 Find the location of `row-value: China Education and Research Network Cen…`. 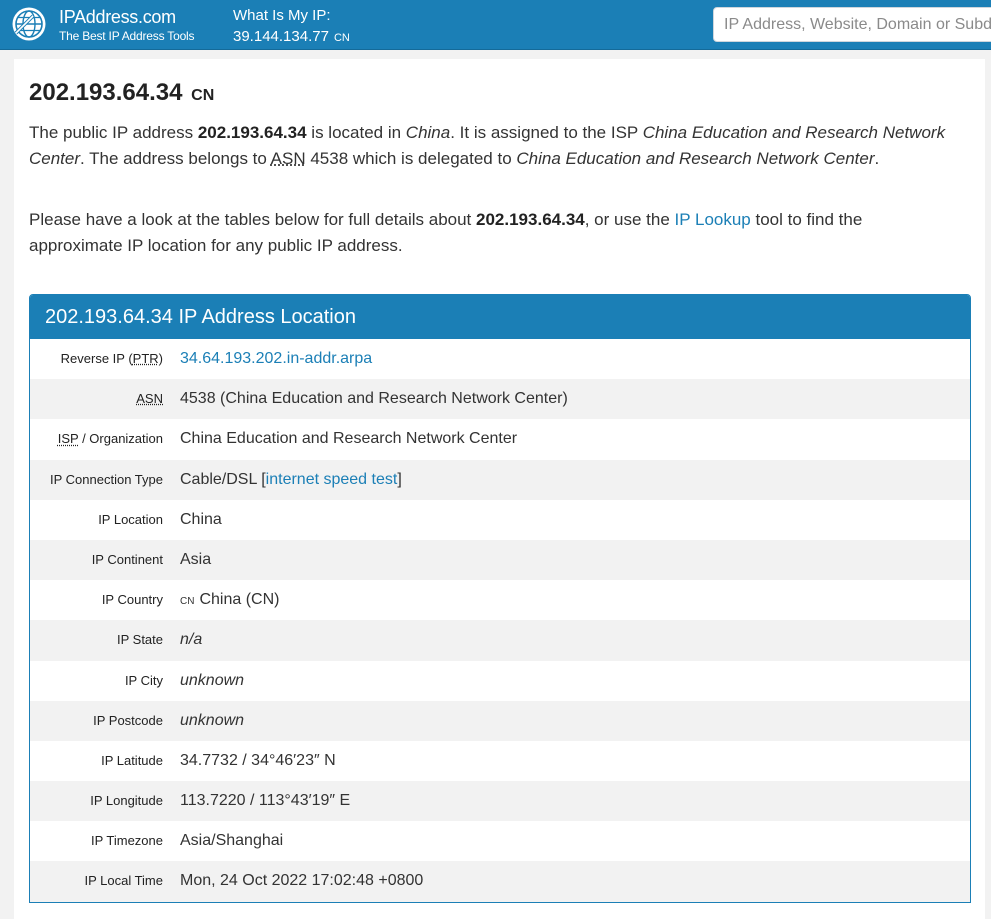

row-value: China Education and Research Network Cen… is located at coordinates (349, 439).